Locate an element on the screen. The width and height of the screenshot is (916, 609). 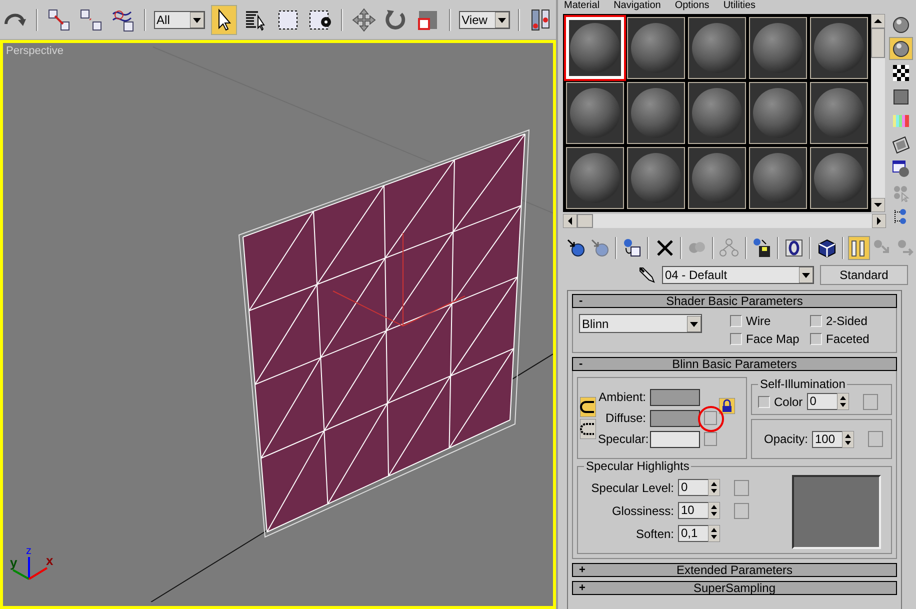
scrollbar-thumb is located at coordinates (585, 221).